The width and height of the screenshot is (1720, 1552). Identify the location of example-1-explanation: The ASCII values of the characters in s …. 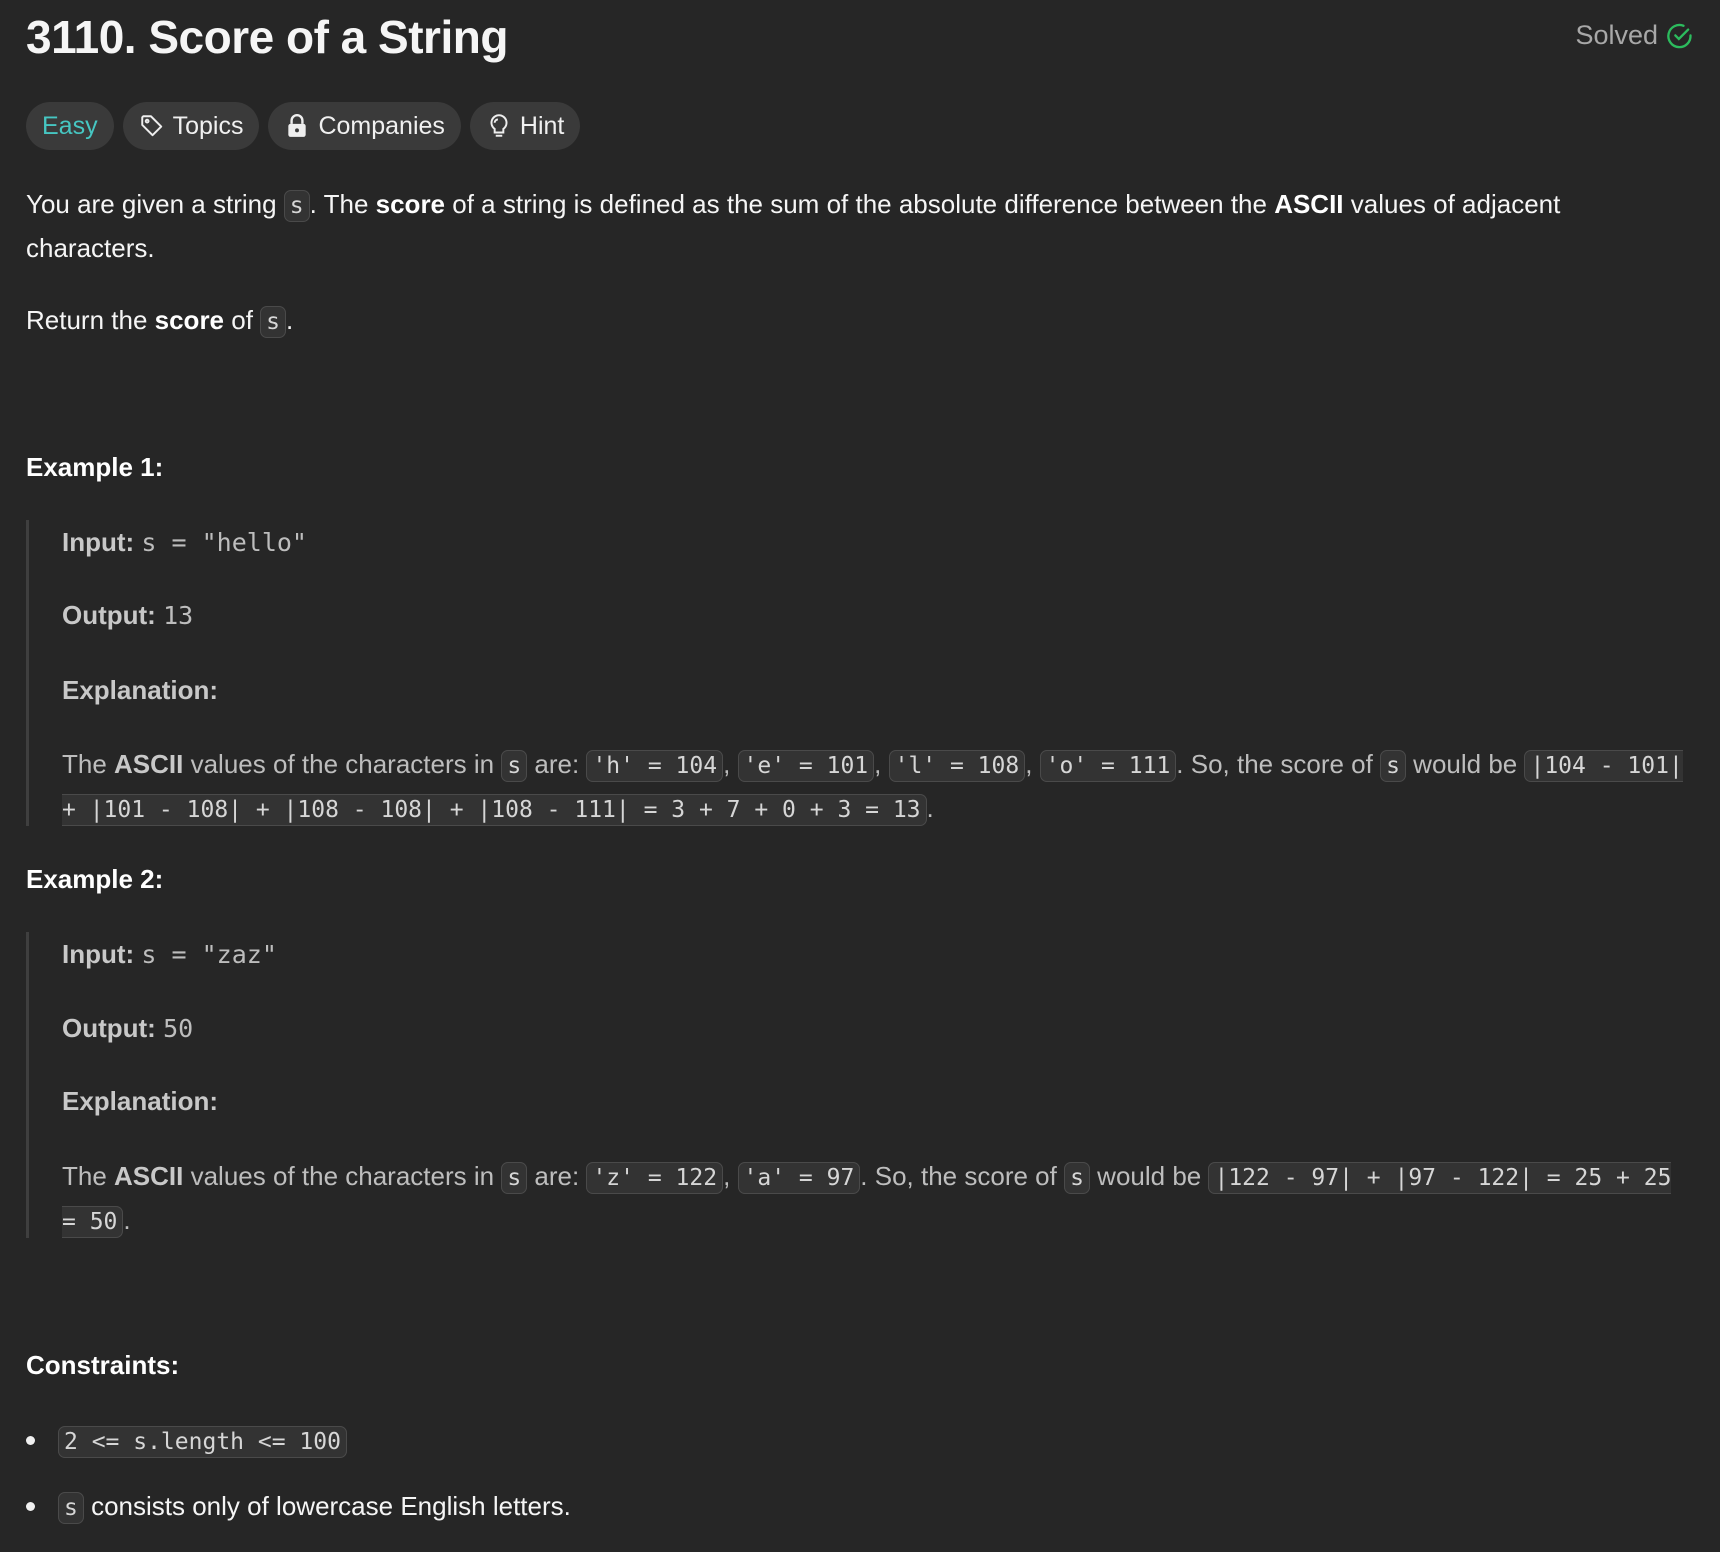
(878, 787).